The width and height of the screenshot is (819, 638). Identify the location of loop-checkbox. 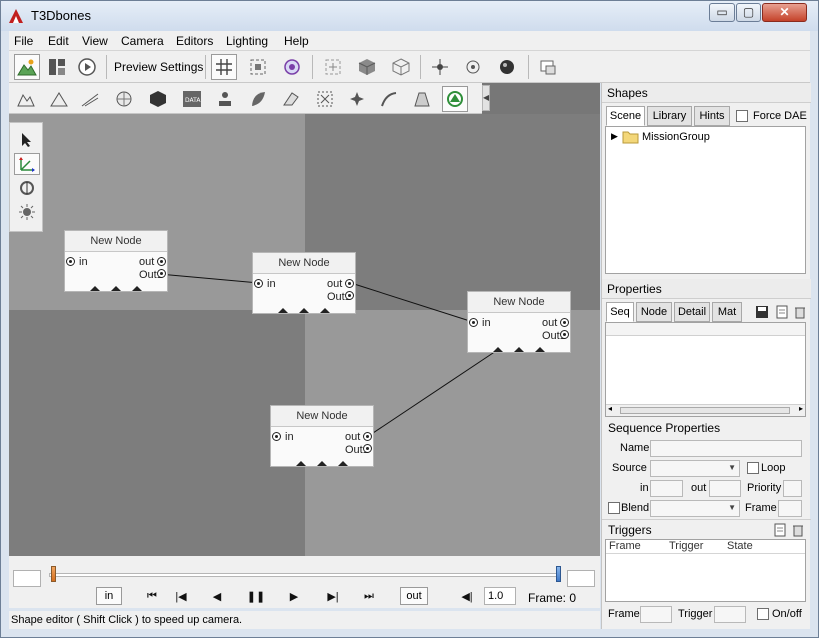
(753, 468).